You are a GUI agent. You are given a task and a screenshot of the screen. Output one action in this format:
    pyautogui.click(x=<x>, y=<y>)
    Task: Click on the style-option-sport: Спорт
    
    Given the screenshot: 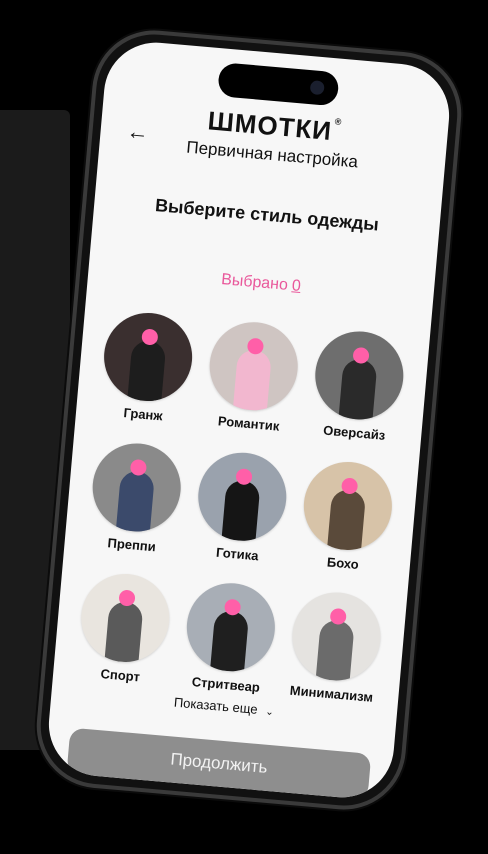 What is the action you would take?
    pyautogui.click(x=124, y=629)
    